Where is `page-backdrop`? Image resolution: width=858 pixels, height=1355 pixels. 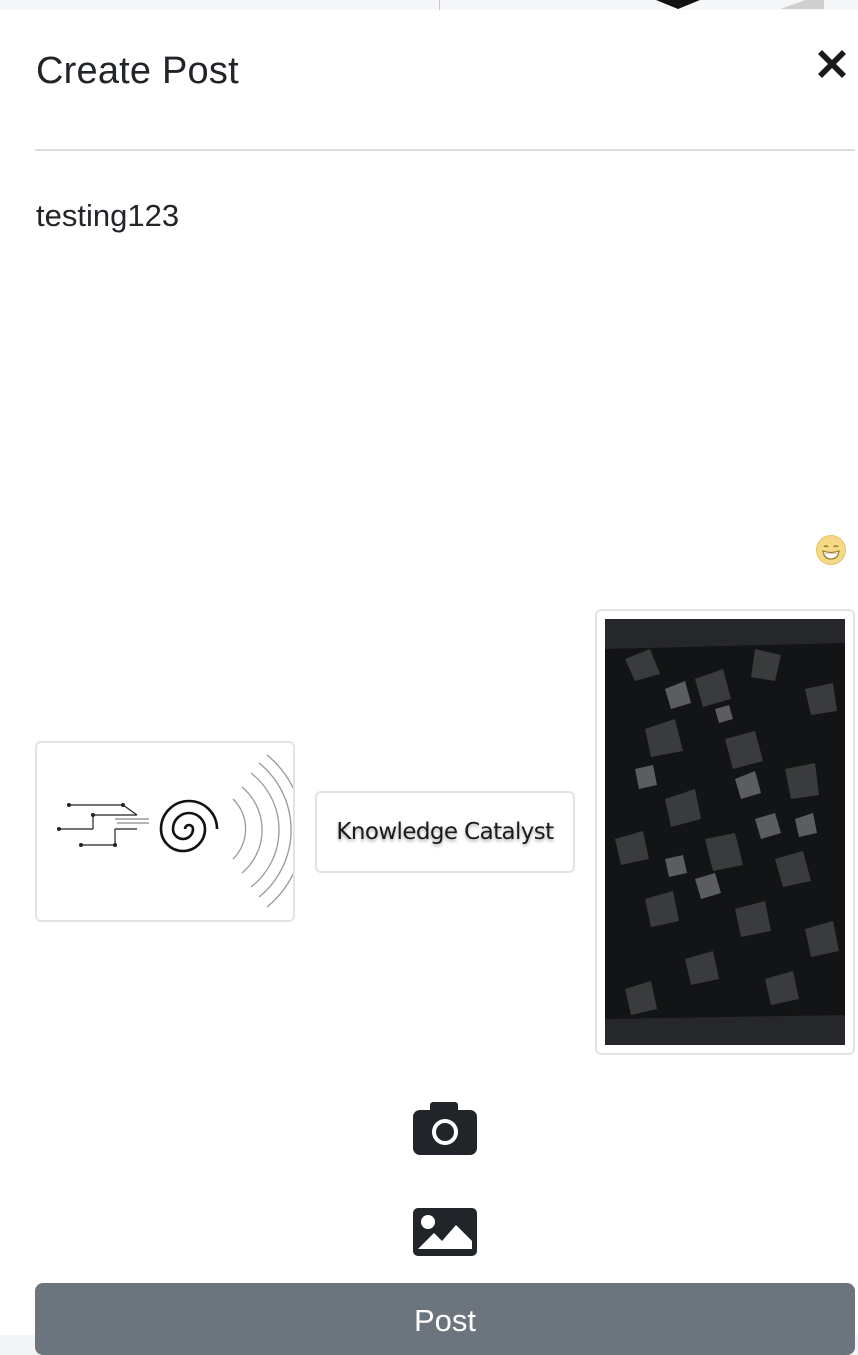
page-backdrop is located at coordinates (429, 5).